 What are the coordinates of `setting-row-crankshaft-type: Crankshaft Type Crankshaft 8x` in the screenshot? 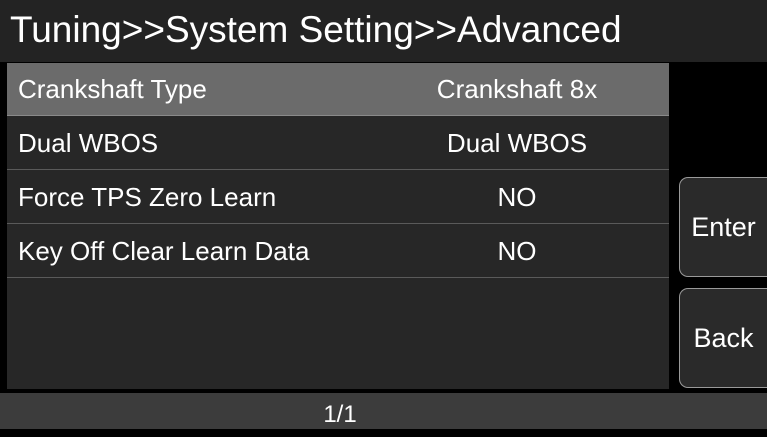 It's located at (338, 89).